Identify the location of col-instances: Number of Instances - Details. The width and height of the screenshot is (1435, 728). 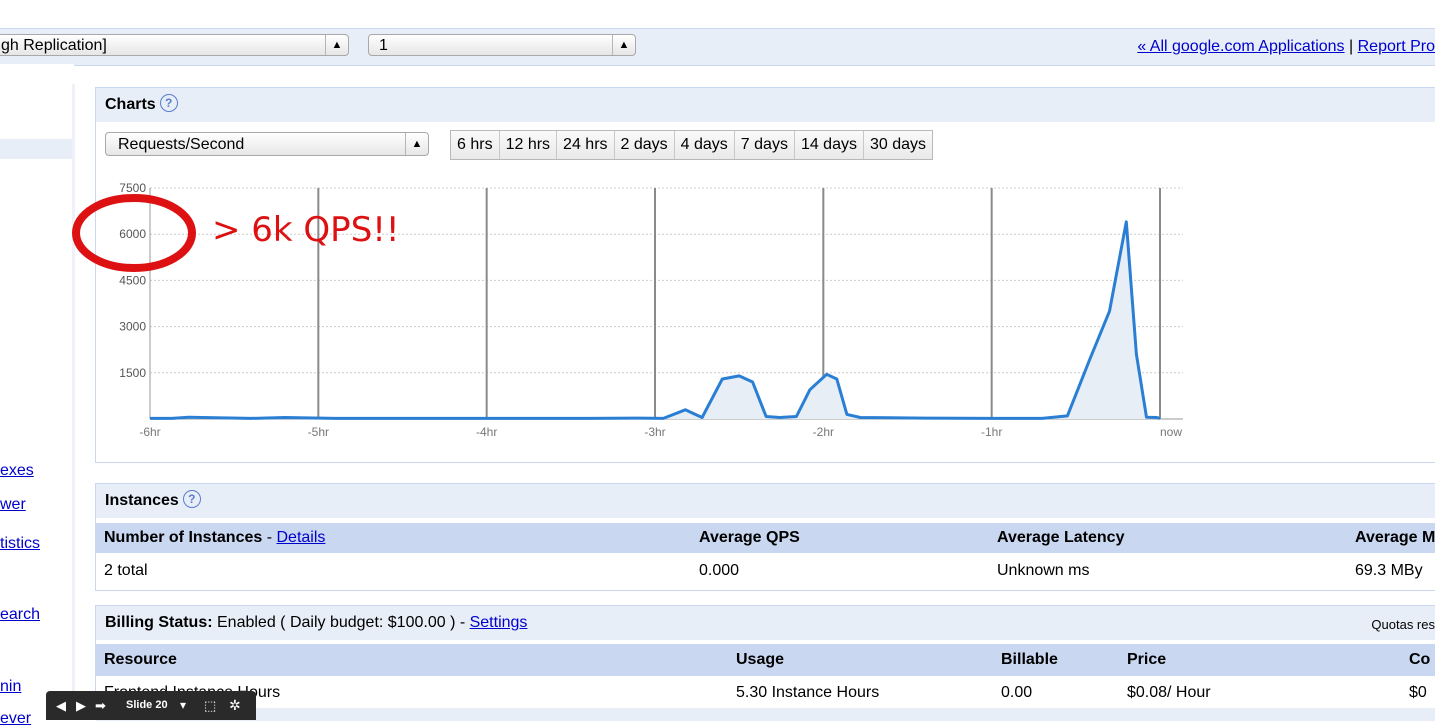
(214, 538).